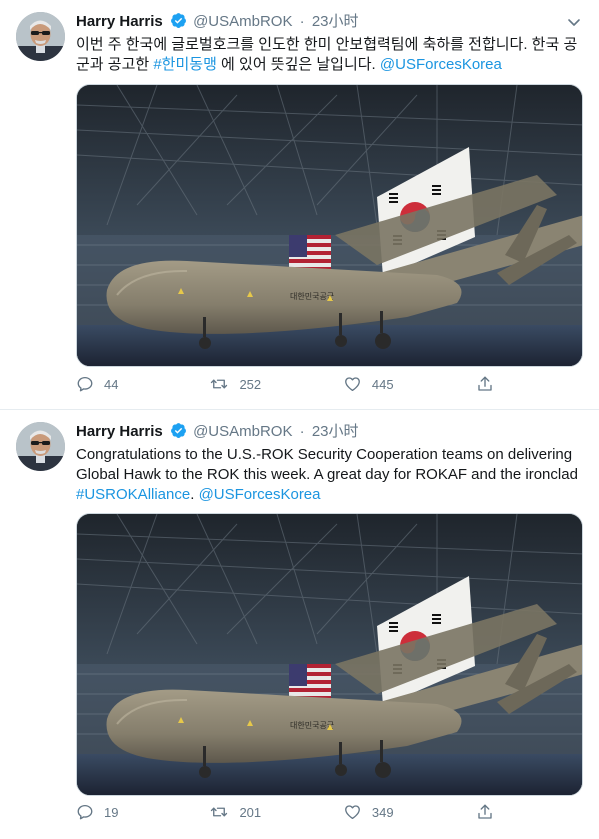  What do you see at coordinates (133, 494) in the screenshot?
I see `hashtag-link: #USROKAlliance` at bounding box center [133, 494].